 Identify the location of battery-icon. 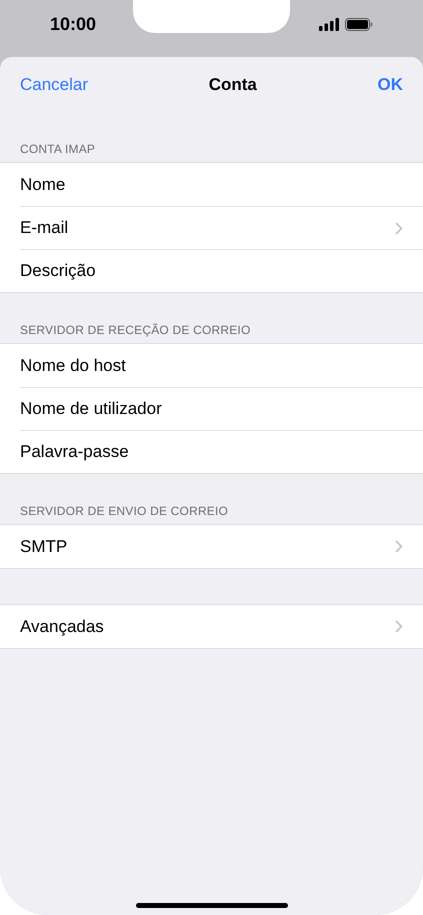
(359, 24).